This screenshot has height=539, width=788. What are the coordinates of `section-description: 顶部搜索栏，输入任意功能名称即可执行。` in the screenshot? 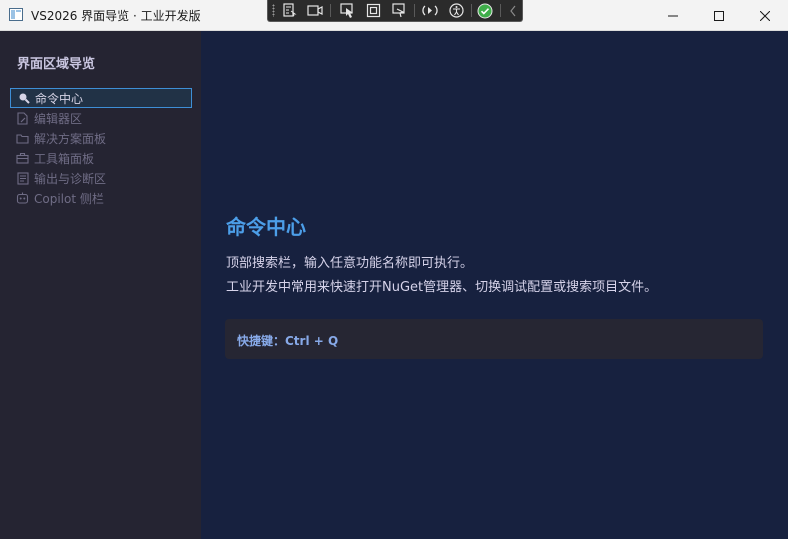 It's located at (350, 263).